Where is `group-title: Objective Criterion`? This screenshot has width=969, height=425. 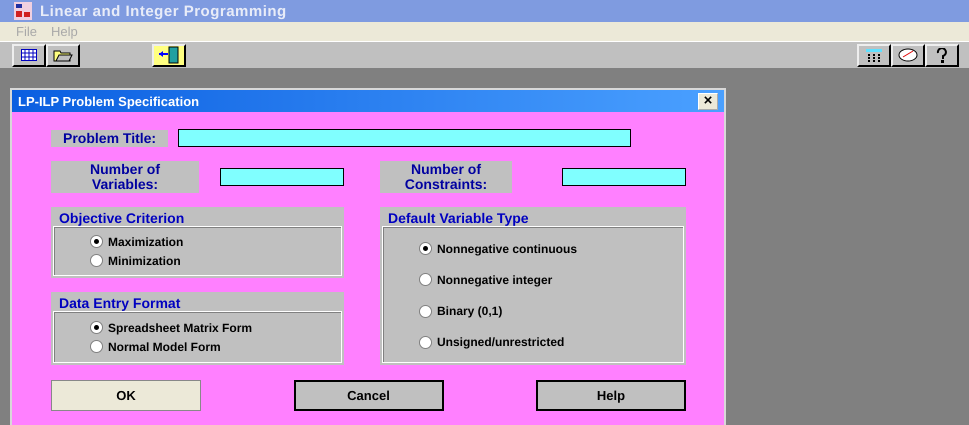 group-title: Objective Criterion is located at coordinates (122, 218).